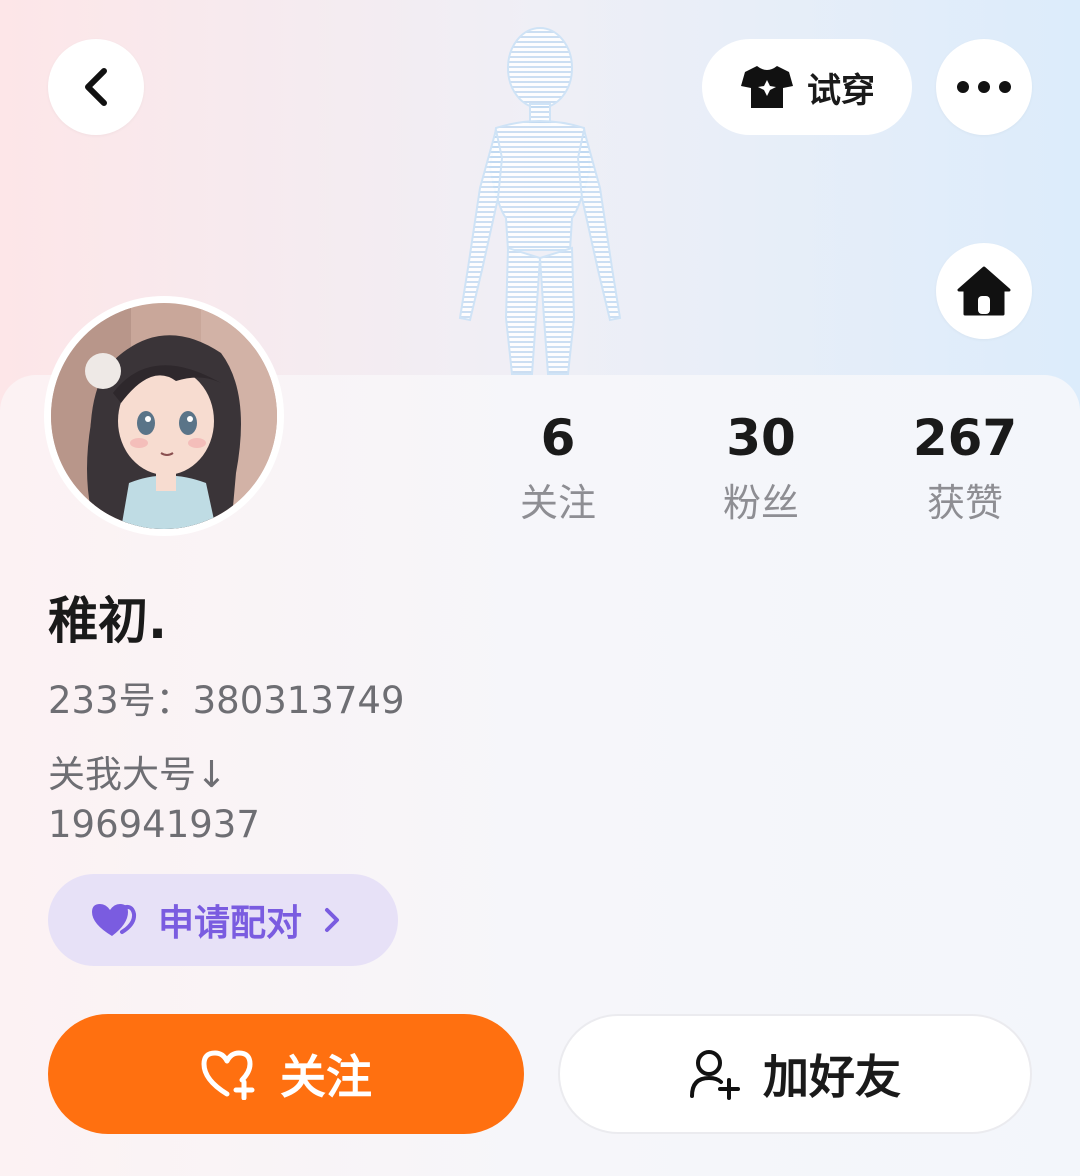  I want to click on heart-plus-icon, so click(228, 1075).